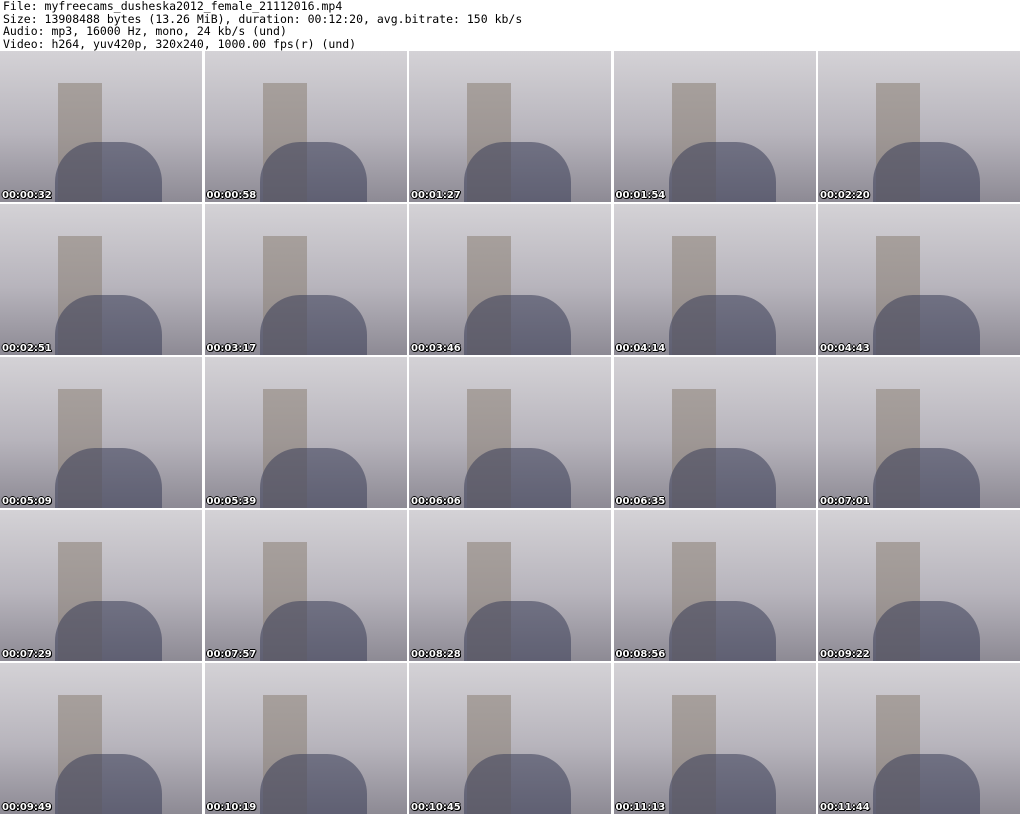  What do you see at coordinates (231, 195) in the screenshot?
I see `timestamp-label: 00:00:58` at bounding box center [231, 195].